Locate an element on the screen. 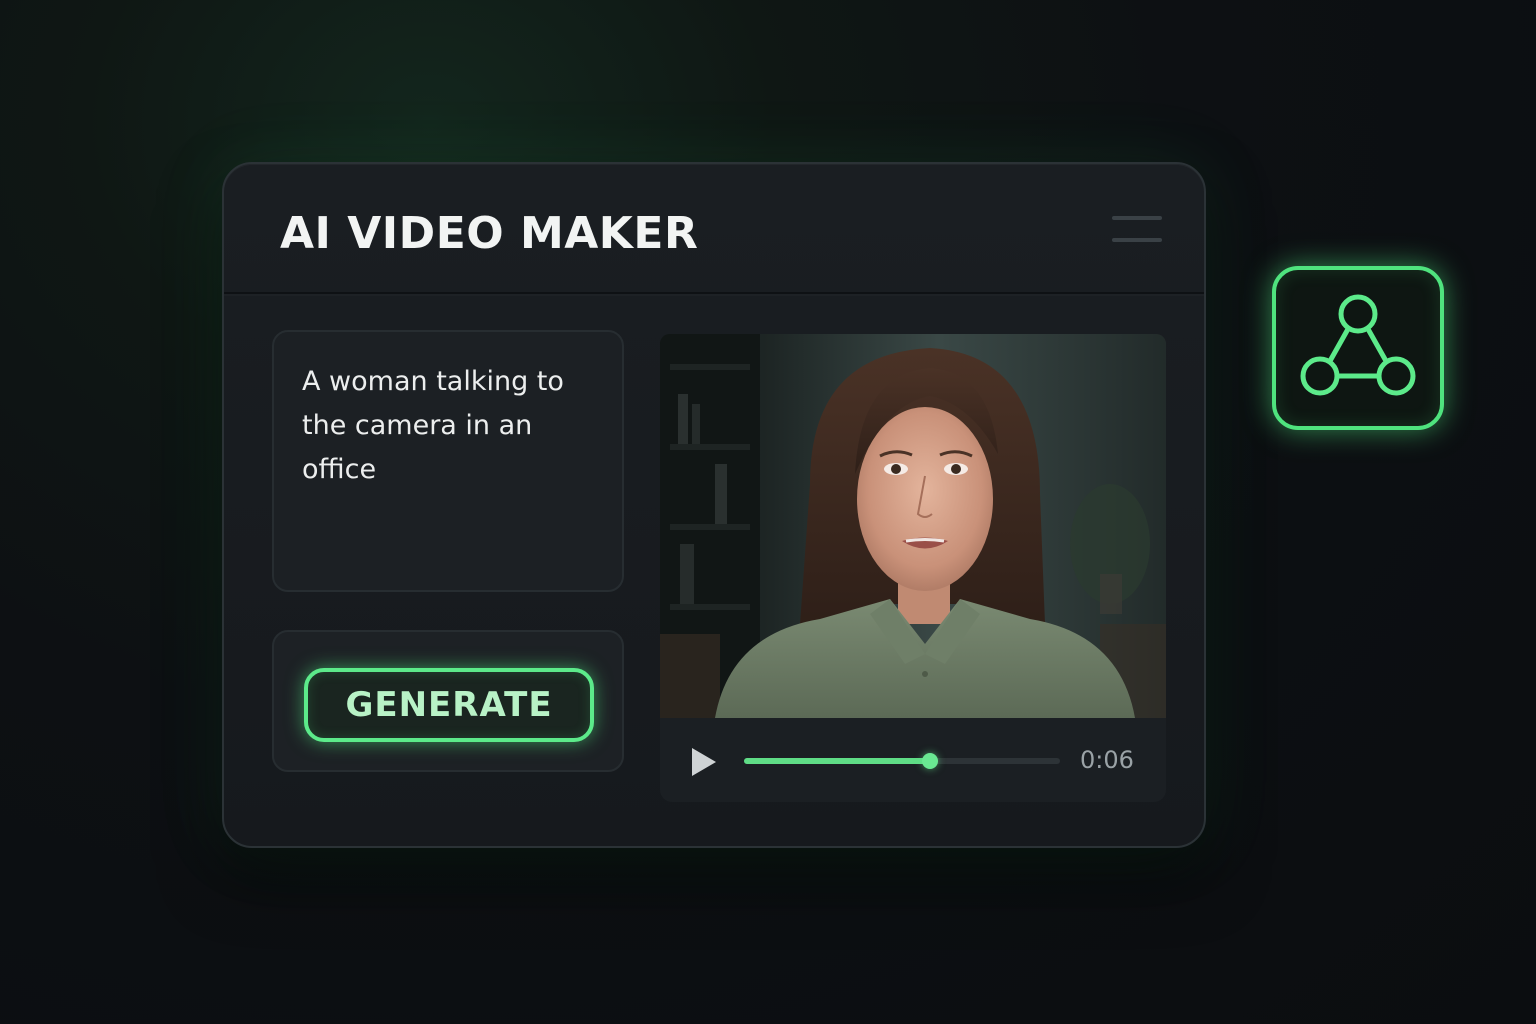 The image size is (1536, 1024). hamburger-menu-icon is located at coordinates (1137, 231).